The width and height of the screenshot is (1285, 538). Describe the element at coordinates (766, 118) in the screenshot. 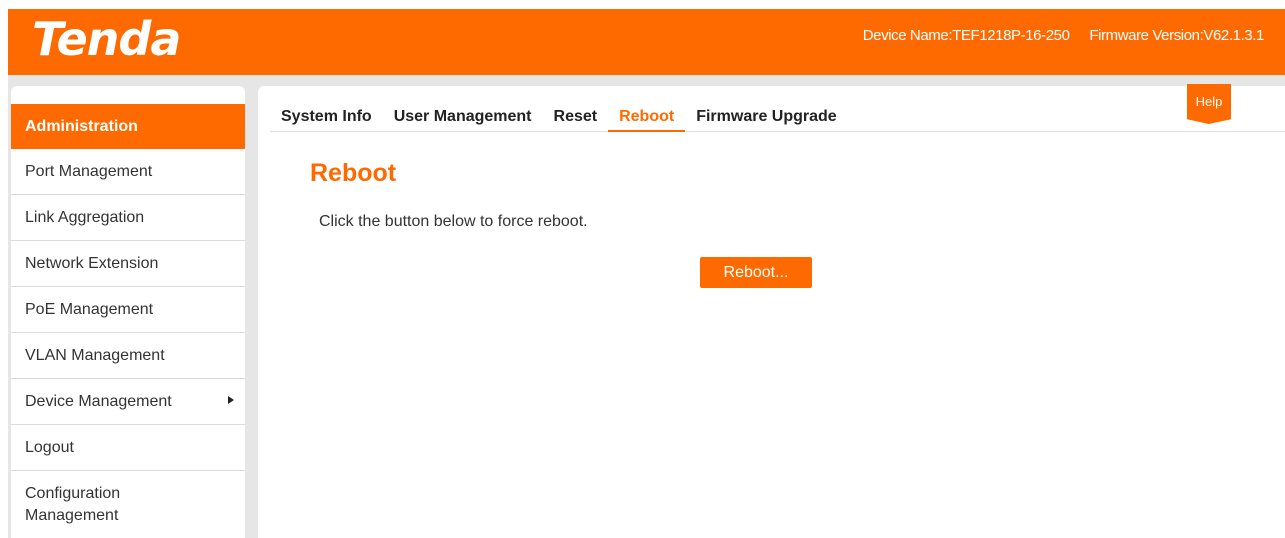

I see `tab-firmware-upgrade: Firmware Upgrade` at that location.